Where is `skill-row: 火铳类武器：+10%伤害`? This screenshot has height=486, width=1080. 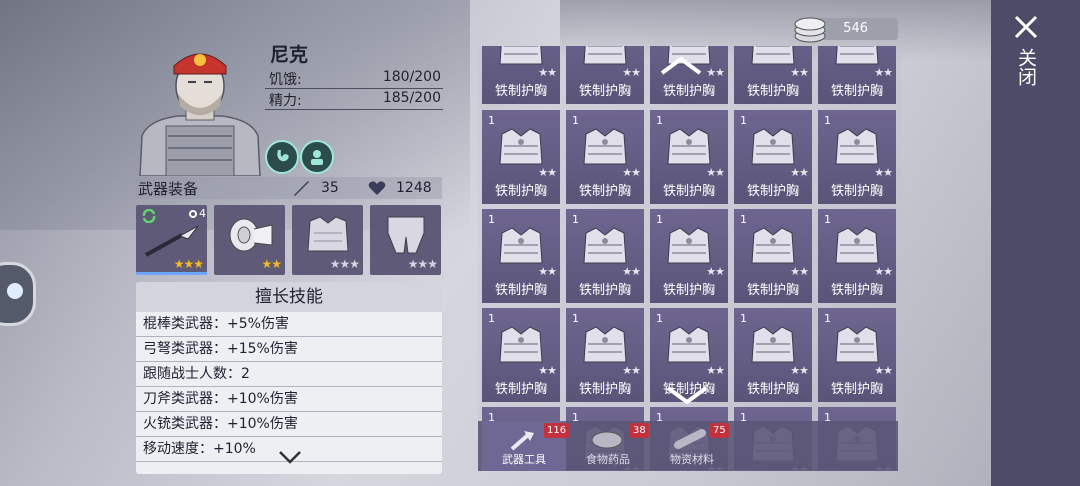 skill-row: 火铳类武器：+10%伤害 is located at coordinates (289, 424).